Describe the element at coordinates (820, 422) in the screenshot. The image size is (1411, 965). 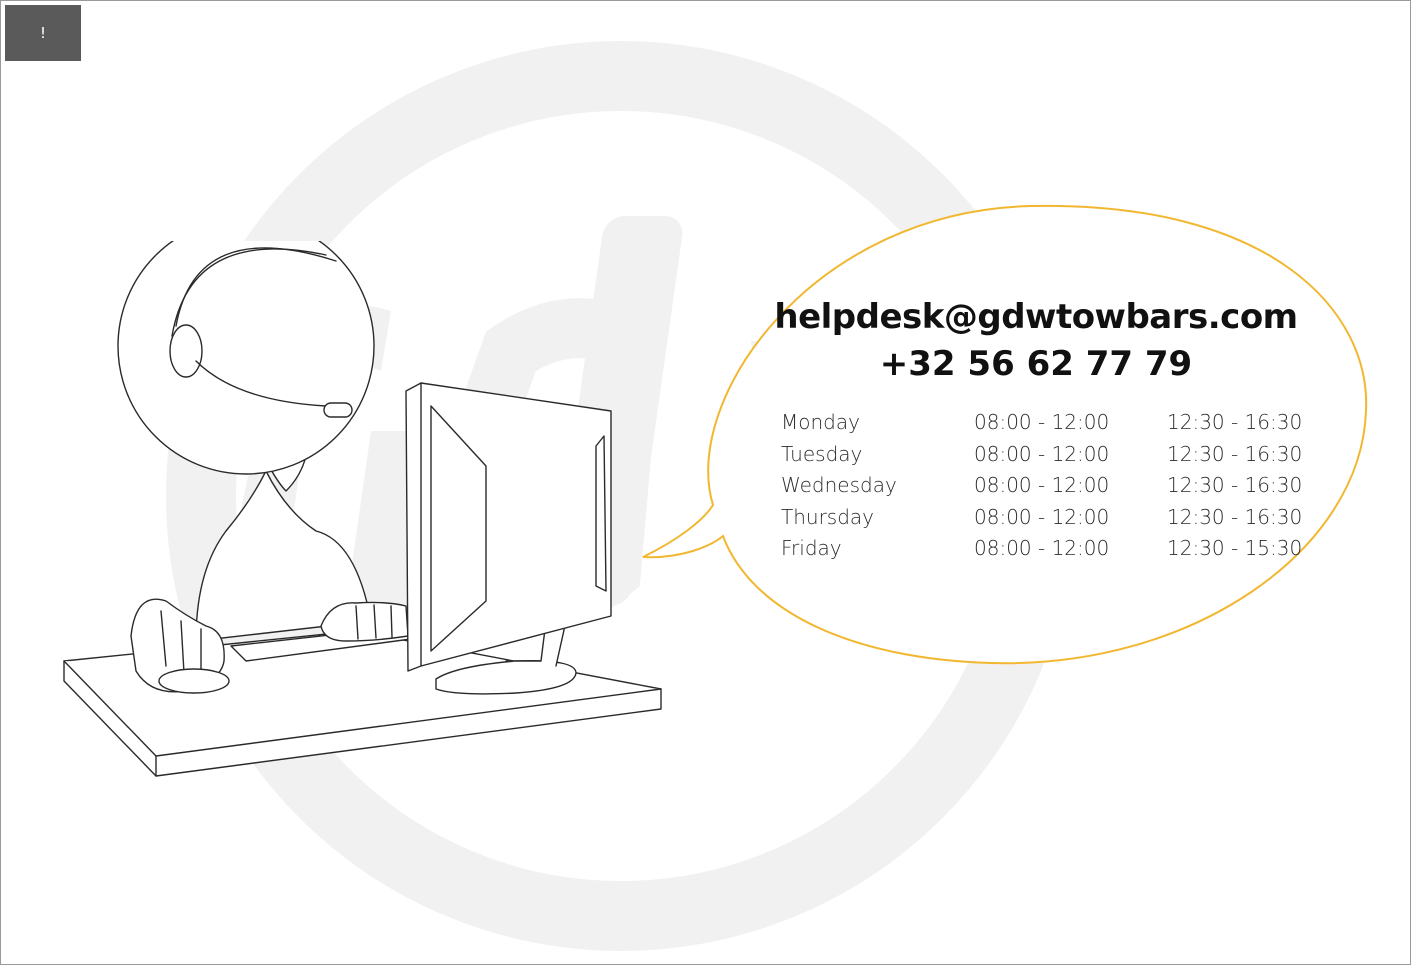
I see `day-label: Monday` at that location.